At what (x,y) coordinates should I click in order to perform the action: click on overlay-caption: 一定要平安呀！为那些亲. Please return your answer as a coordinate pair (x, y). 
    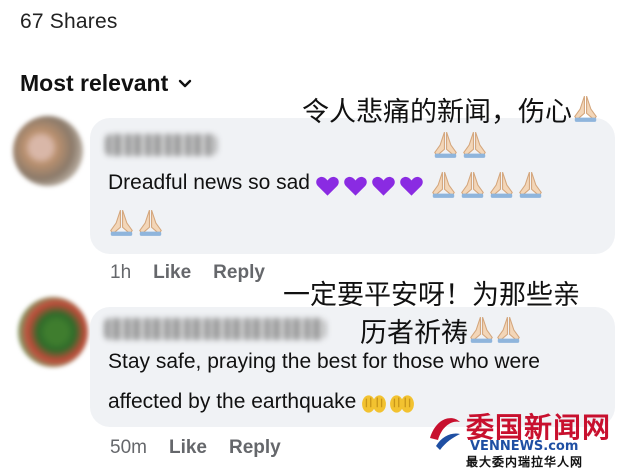
    Looking at the image, I should click on (431, 295).